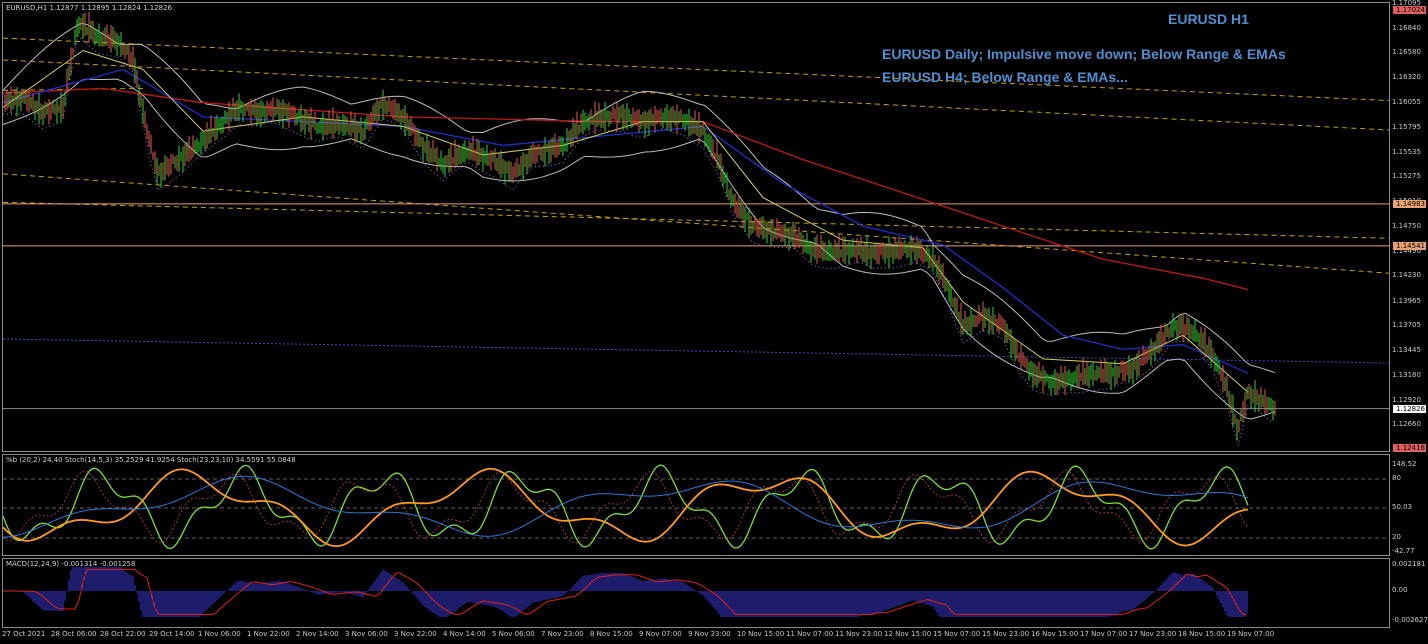  Describe the element at coordinates (1208, 19) in the screenshot. I see `chart-title: EURUSD H1` at that location.